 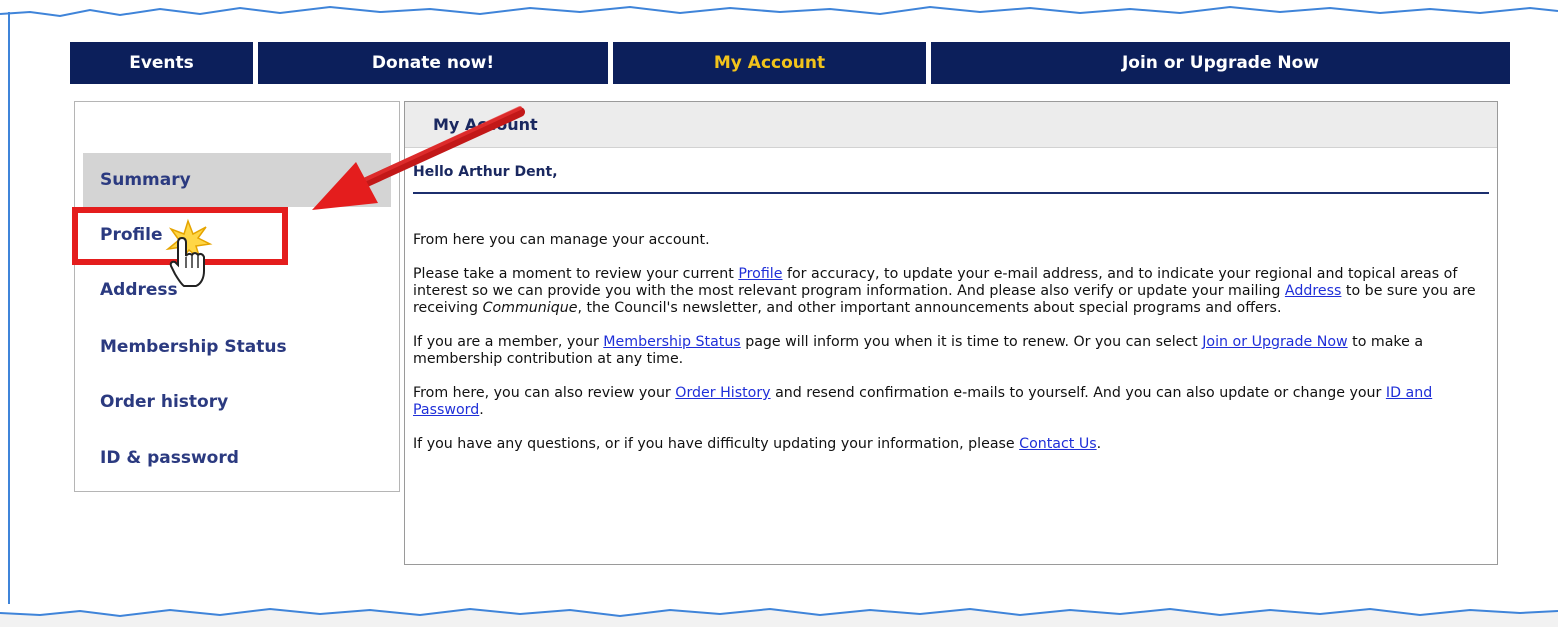 I want to click on greeting-text: Hello Arthur Dent,, so click(x=485, y=172).